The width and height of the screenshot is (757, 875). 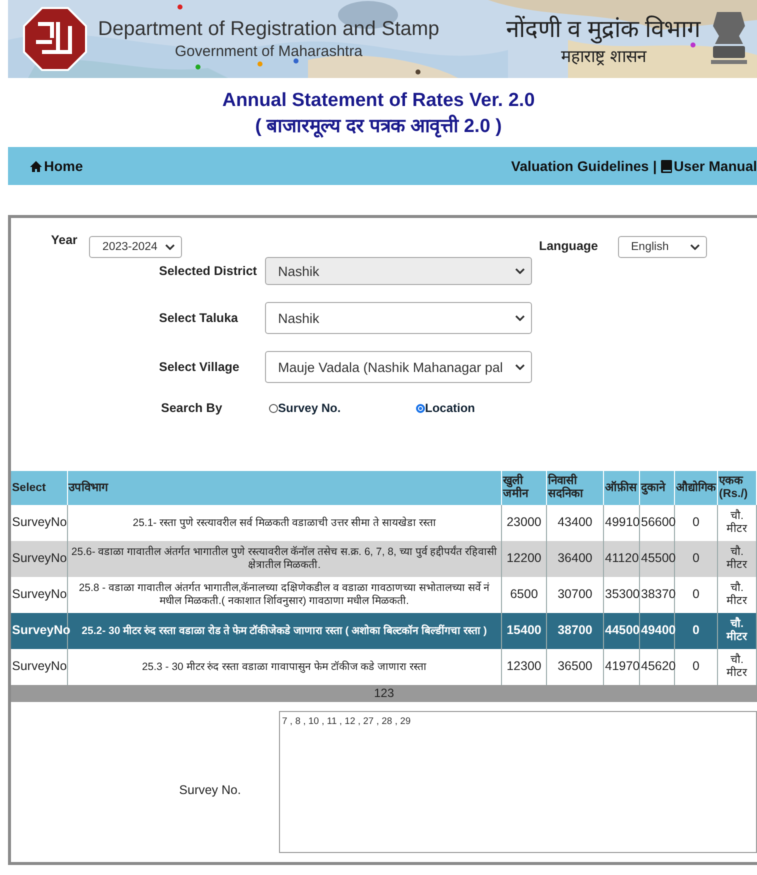 What do you see at coordinates (696, 488) in the screenshot?
I see `column-header: औद्योगिक` at bounding box center [696, 488].